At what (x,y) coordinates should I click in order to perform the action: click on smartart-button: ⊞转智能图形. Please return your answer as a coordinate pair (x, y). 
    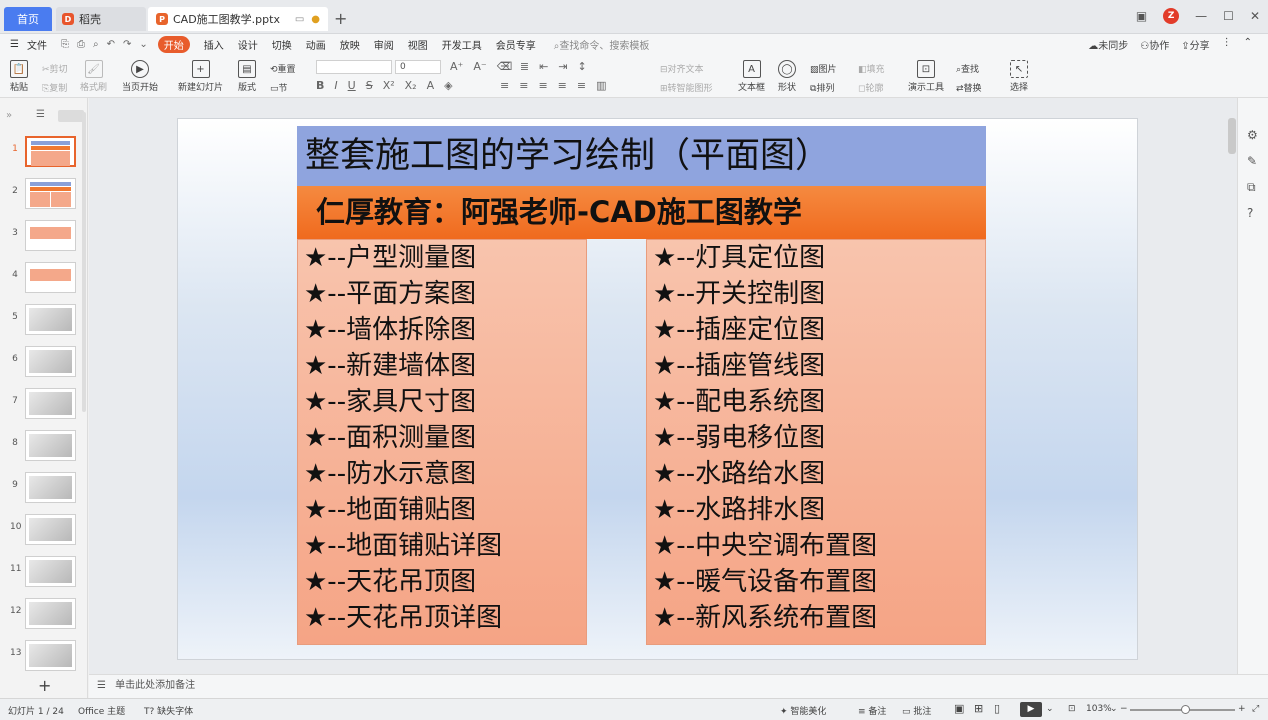
    Looking at the image, I should click on (686, 87).